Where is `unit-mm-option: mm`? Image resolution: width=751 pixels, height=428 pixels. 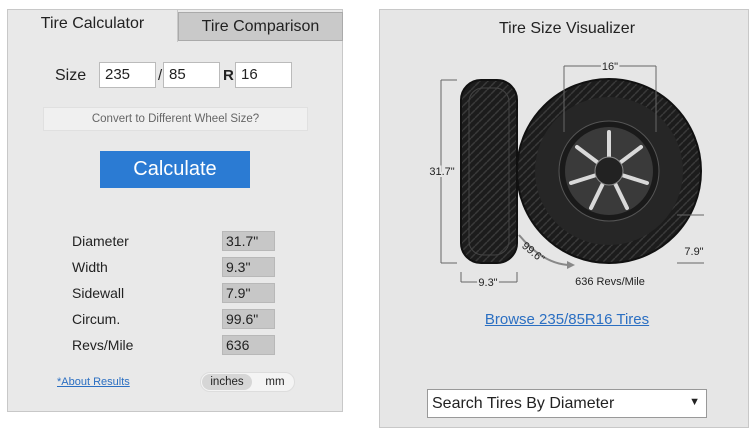 unit-mm-option: mm is located at coordinates (275, 382).